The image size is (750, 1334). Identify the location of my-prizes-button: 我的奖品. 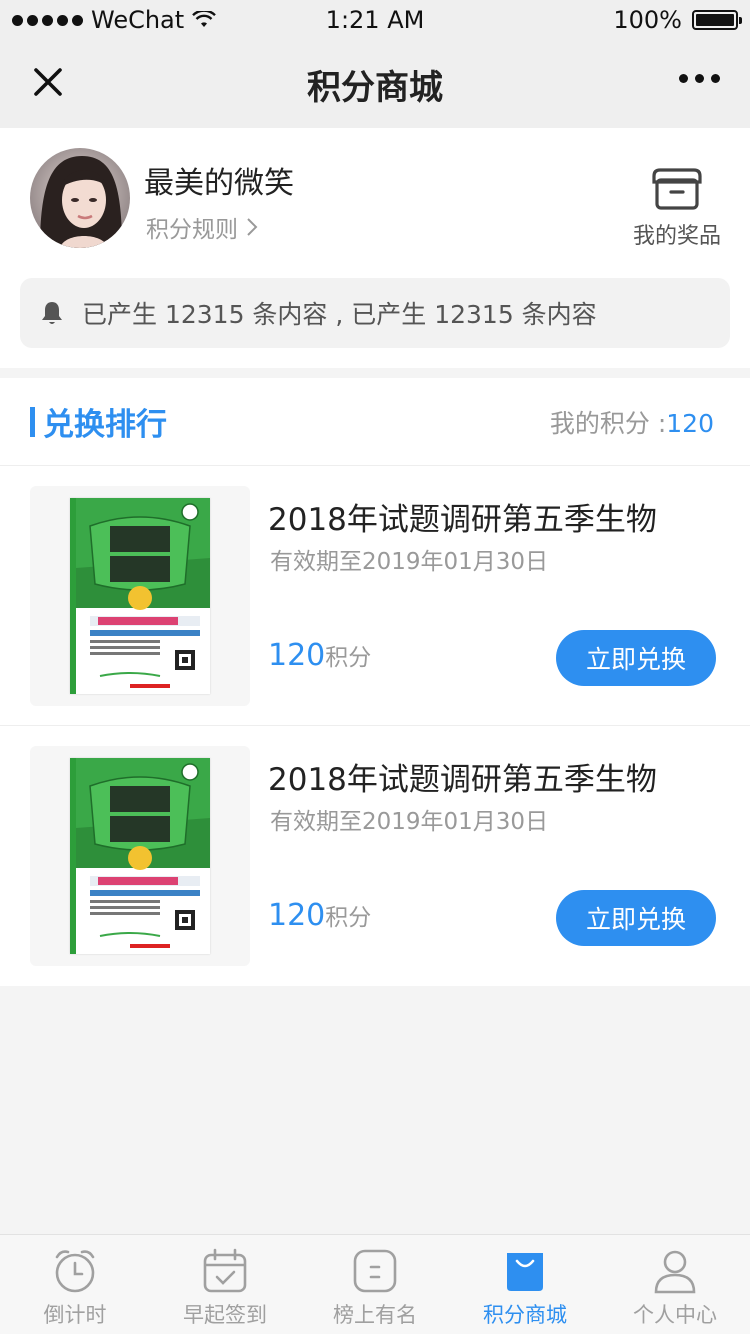
(677, 207).